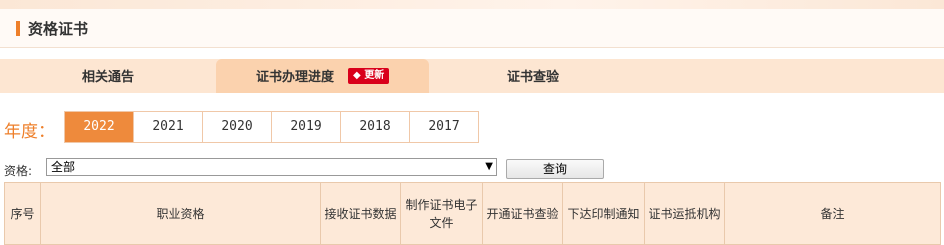  I want to click on year-option: 2022, so click(99, 127).